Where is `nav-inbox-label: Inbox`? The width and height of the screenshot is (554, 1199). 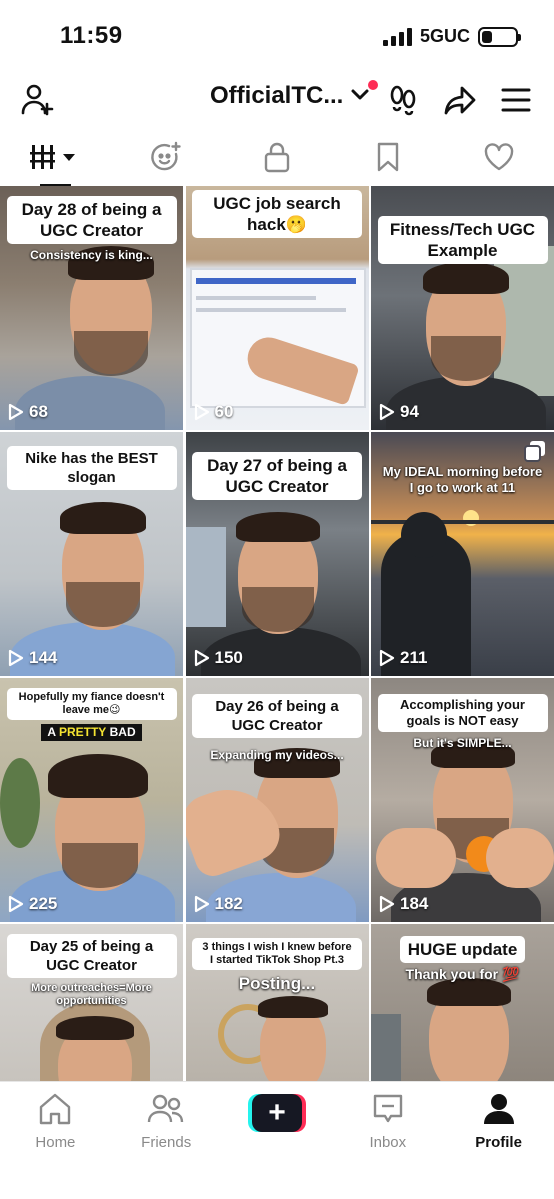 nav-inbox-label: Inbox is located at coordinates (388, 1142).